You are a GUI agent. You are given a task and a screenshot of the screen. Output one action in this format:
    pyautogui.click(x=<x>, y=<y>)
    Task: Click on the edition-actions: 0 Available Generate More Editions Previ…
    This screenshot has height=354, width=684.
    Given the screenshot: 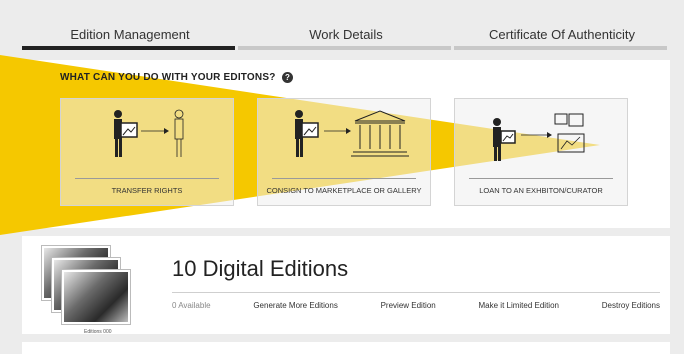 What is the action you would take?
    pyautogui.click(x=416, y=305)
    